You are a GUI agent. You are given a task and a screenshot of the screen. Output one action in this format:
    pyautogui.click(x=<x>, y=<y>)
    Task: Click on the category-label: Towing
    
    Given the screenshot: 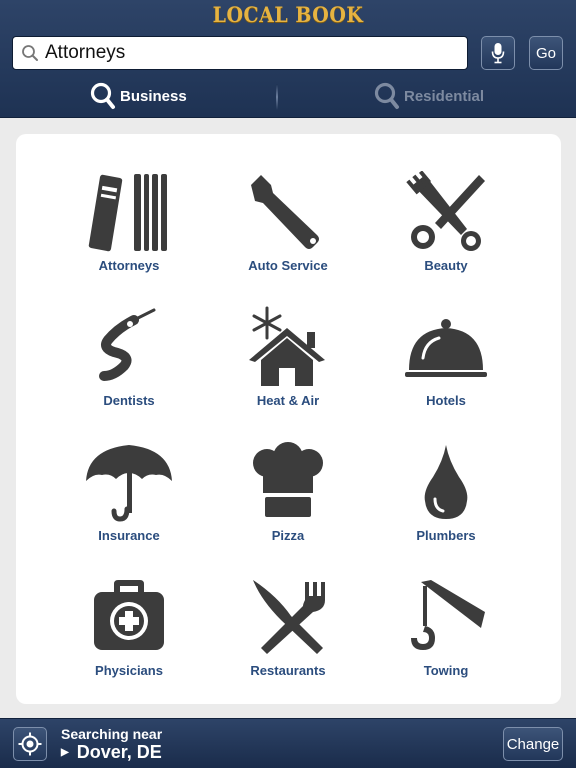 What is the action you would take?
    pyautogui.click(x=446, y=670)
    